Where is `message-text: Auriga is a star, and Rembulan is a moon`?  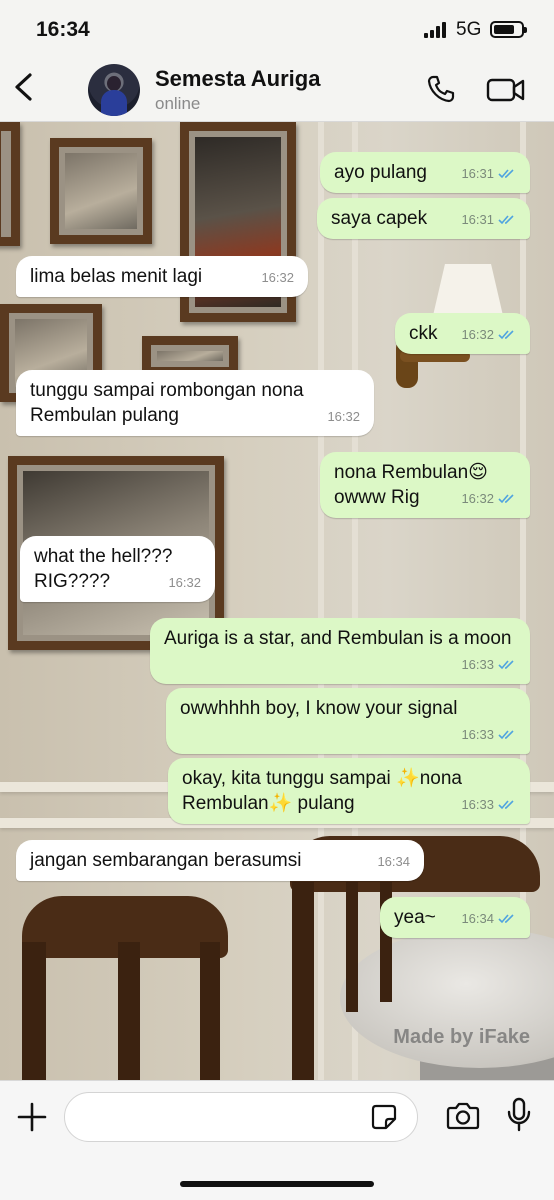 message-text: Auriga is a star, and Rembulan is a moon is located at coordinates (338, 638).